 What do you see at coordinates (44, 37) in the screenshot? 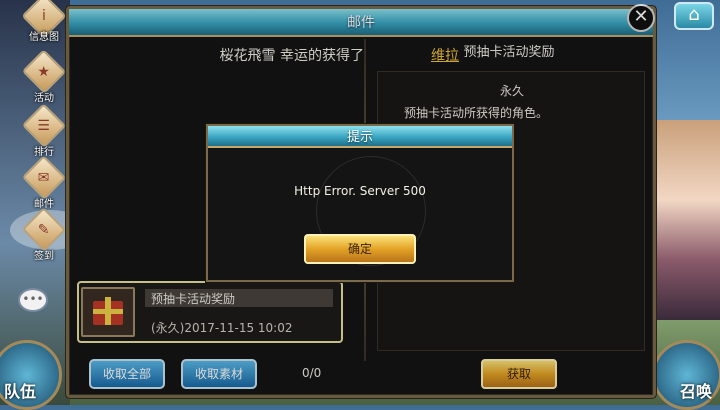
I see `sidebar-item-label: 信息图` at bounding box center [44, 37].